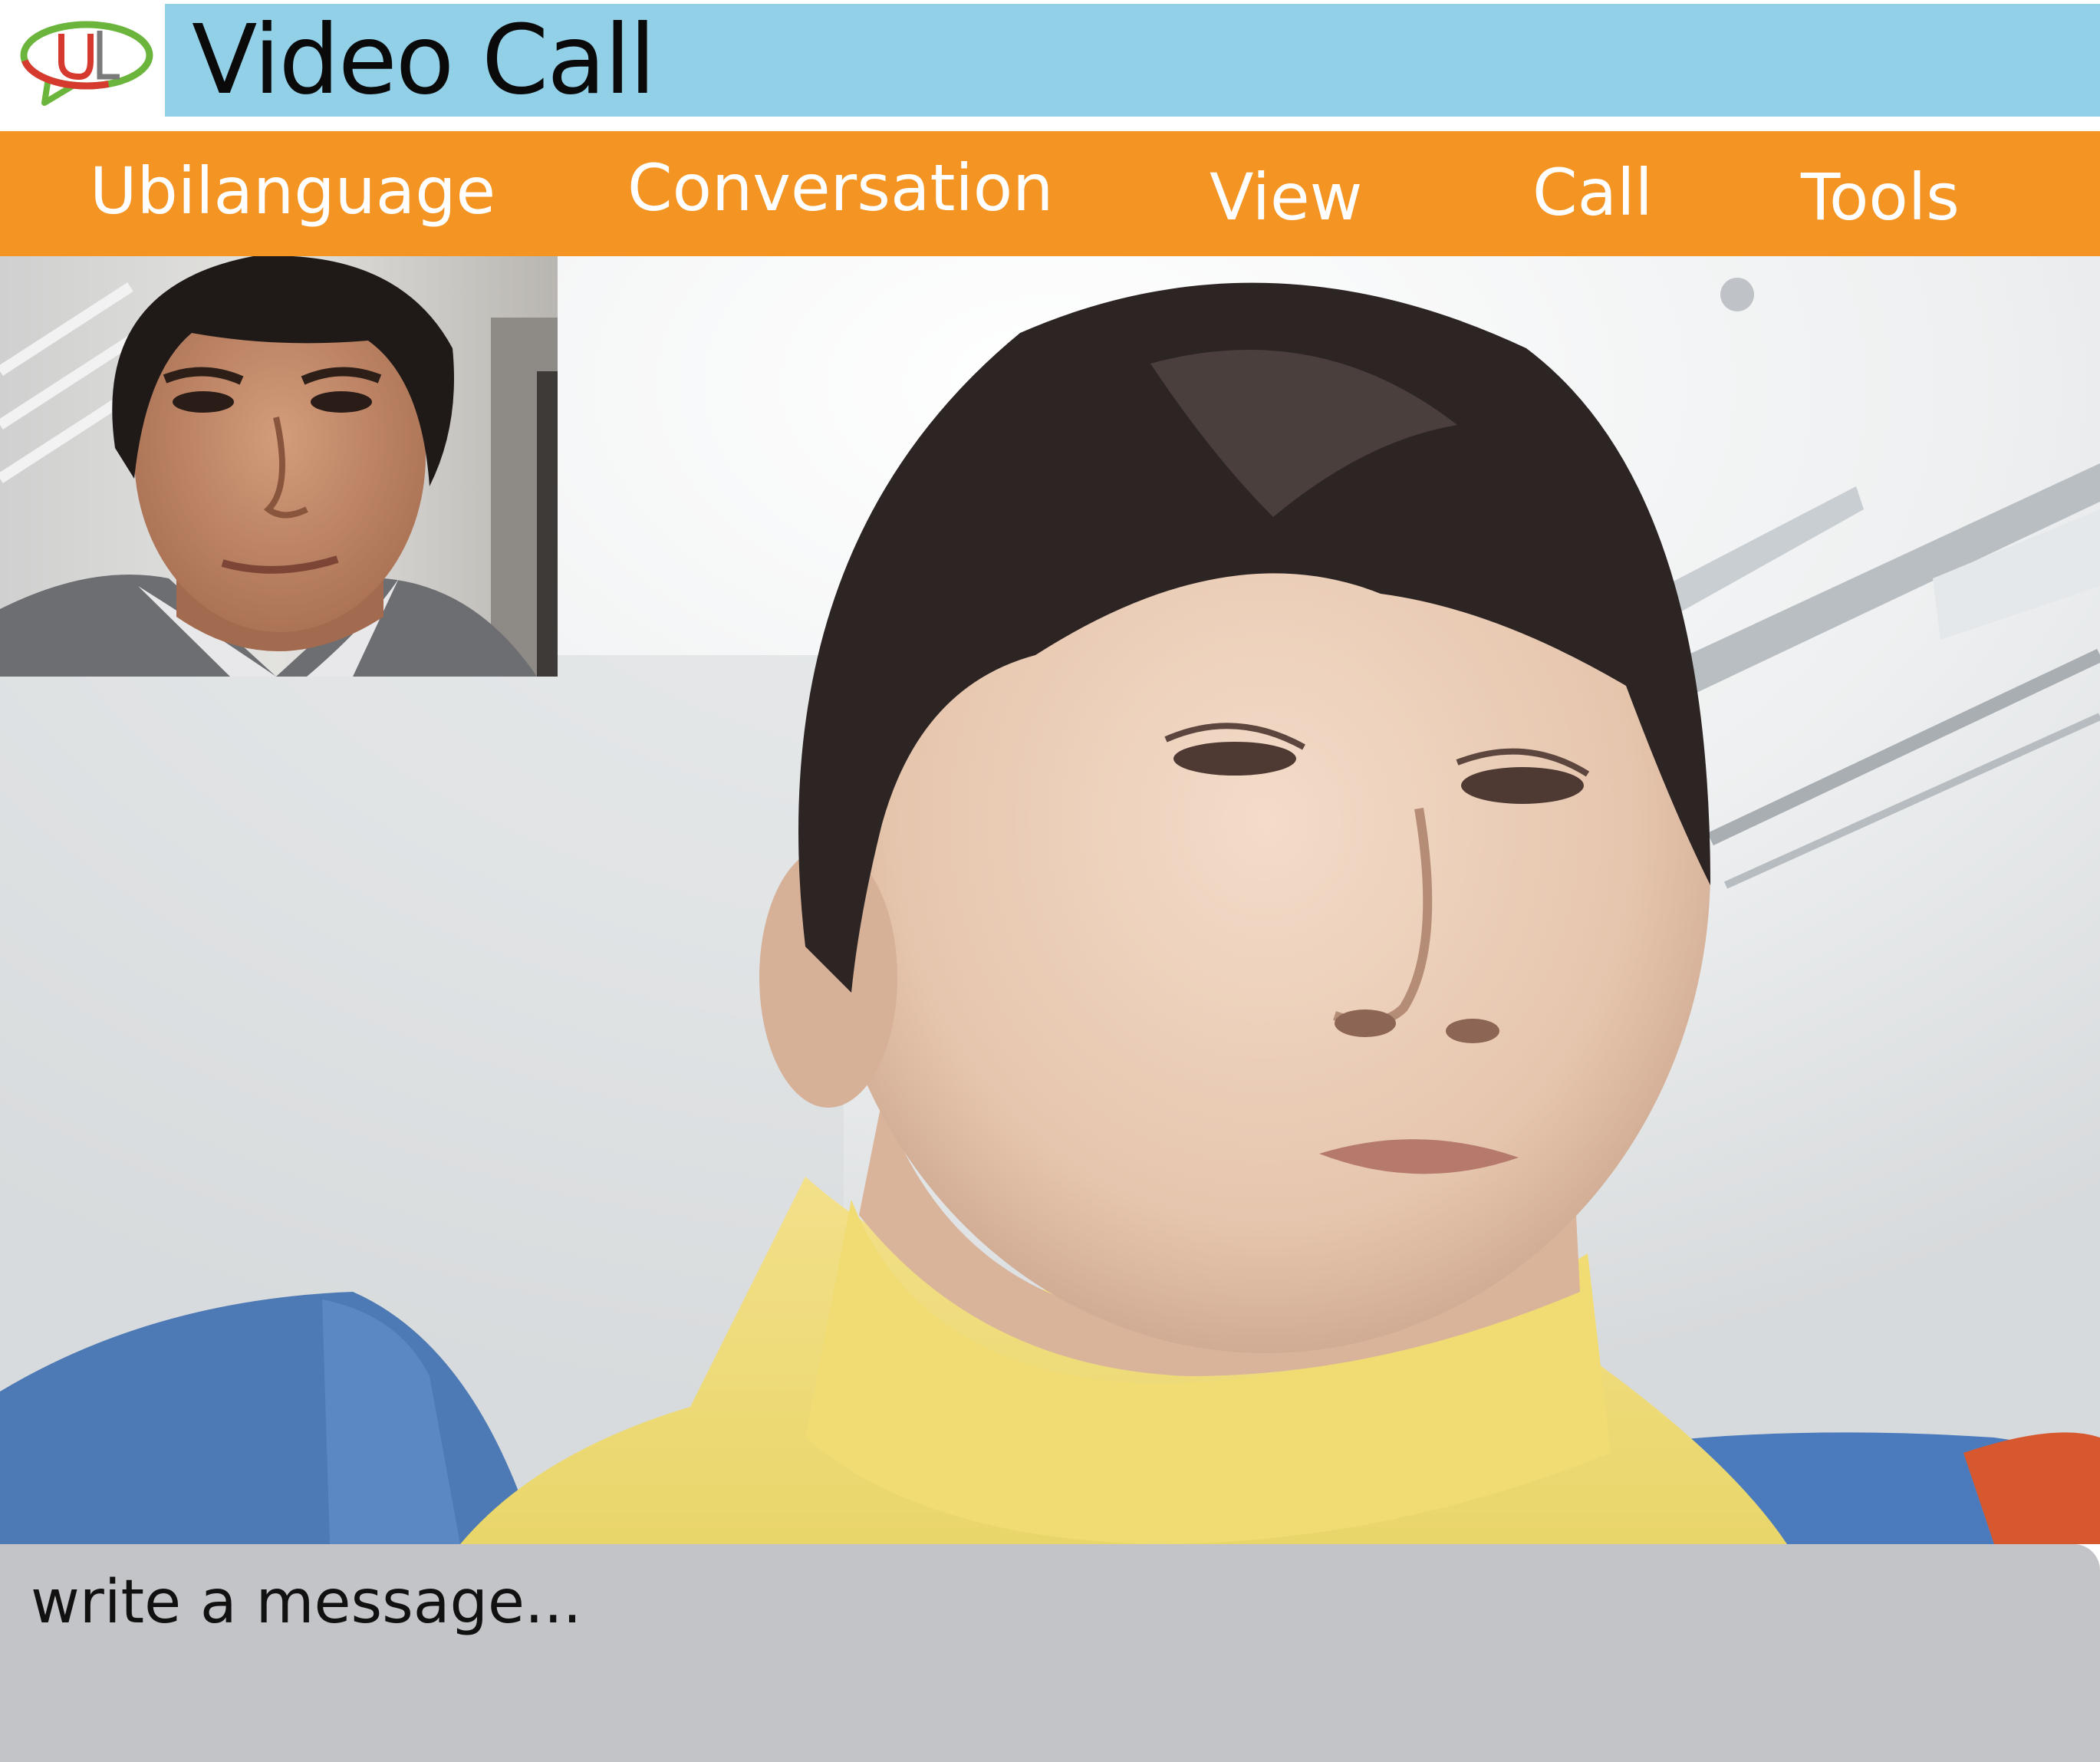 The height and width of the screenshot is (1762, 2100). What do you see at coordinates (1880, 197) in the screenshot?
I see `menu-item-tools: Tools` at bounding box center [1880, 197].